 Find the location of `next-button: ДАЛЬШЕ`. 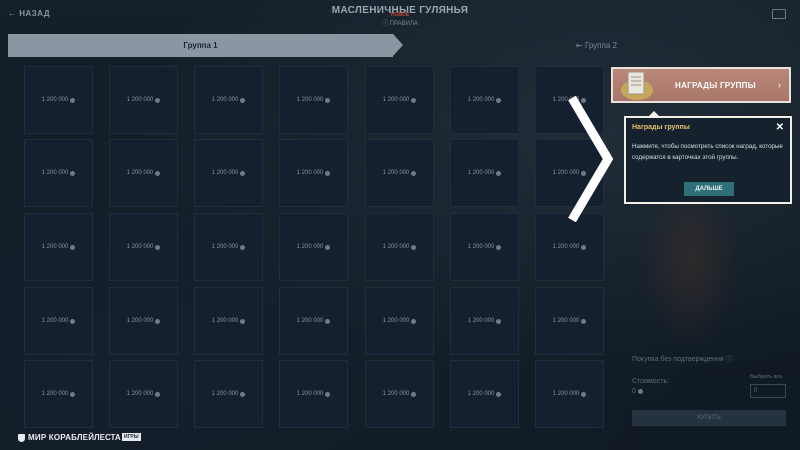

next-button: ДАЛЬШЕ is located at coordinates (709, 189).